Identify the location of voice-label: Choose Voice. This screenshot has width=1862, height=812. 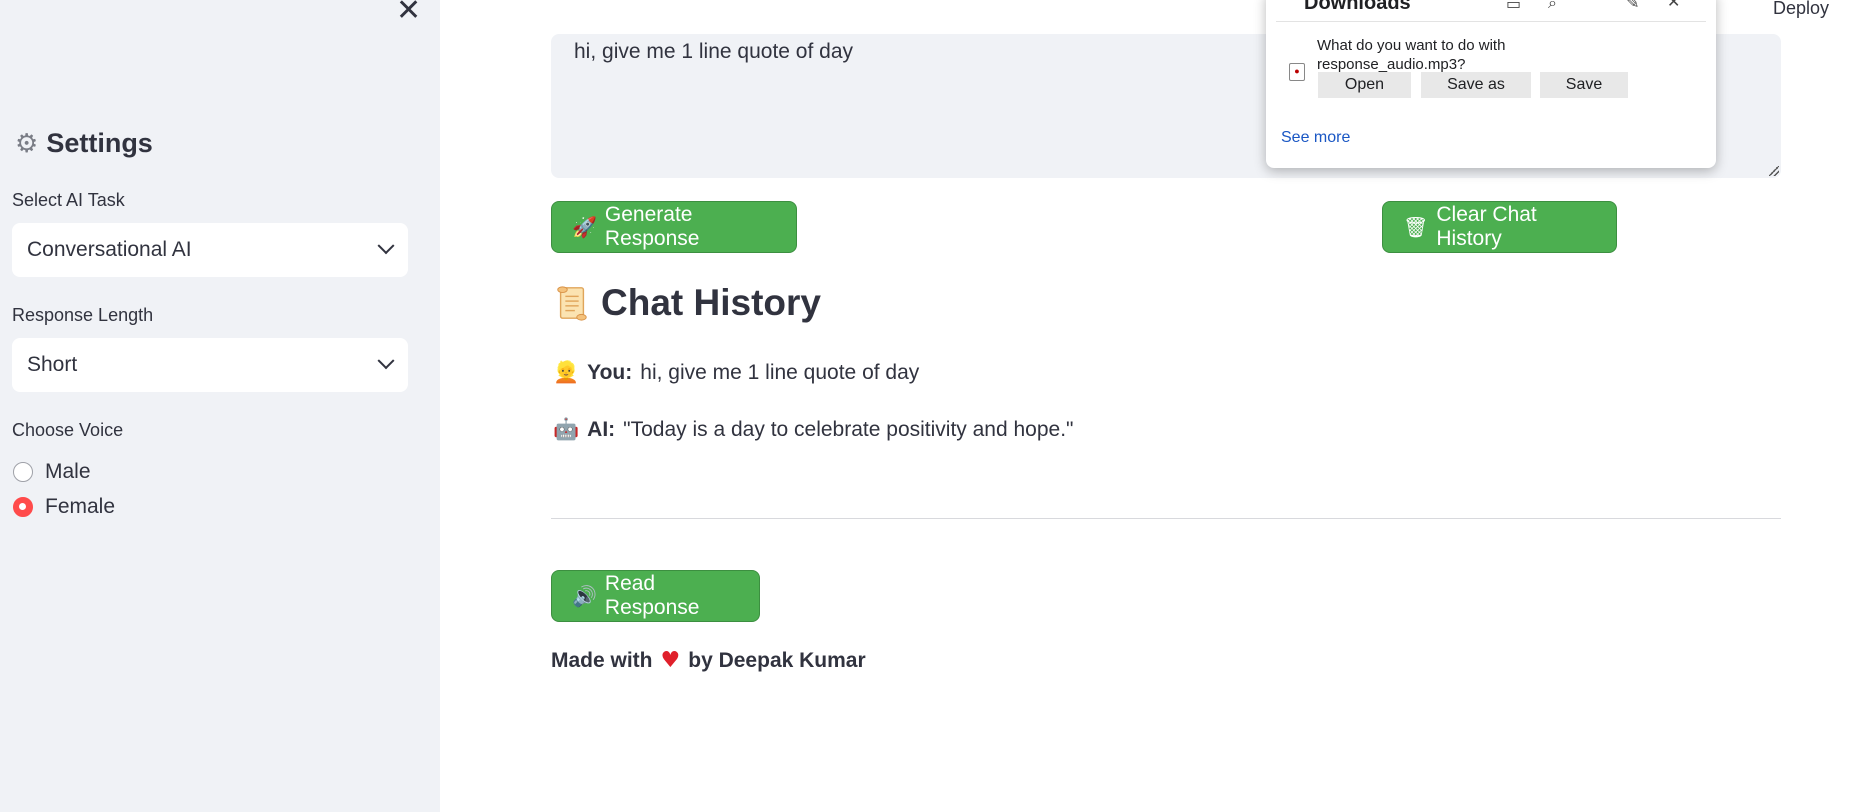
(68, 430).